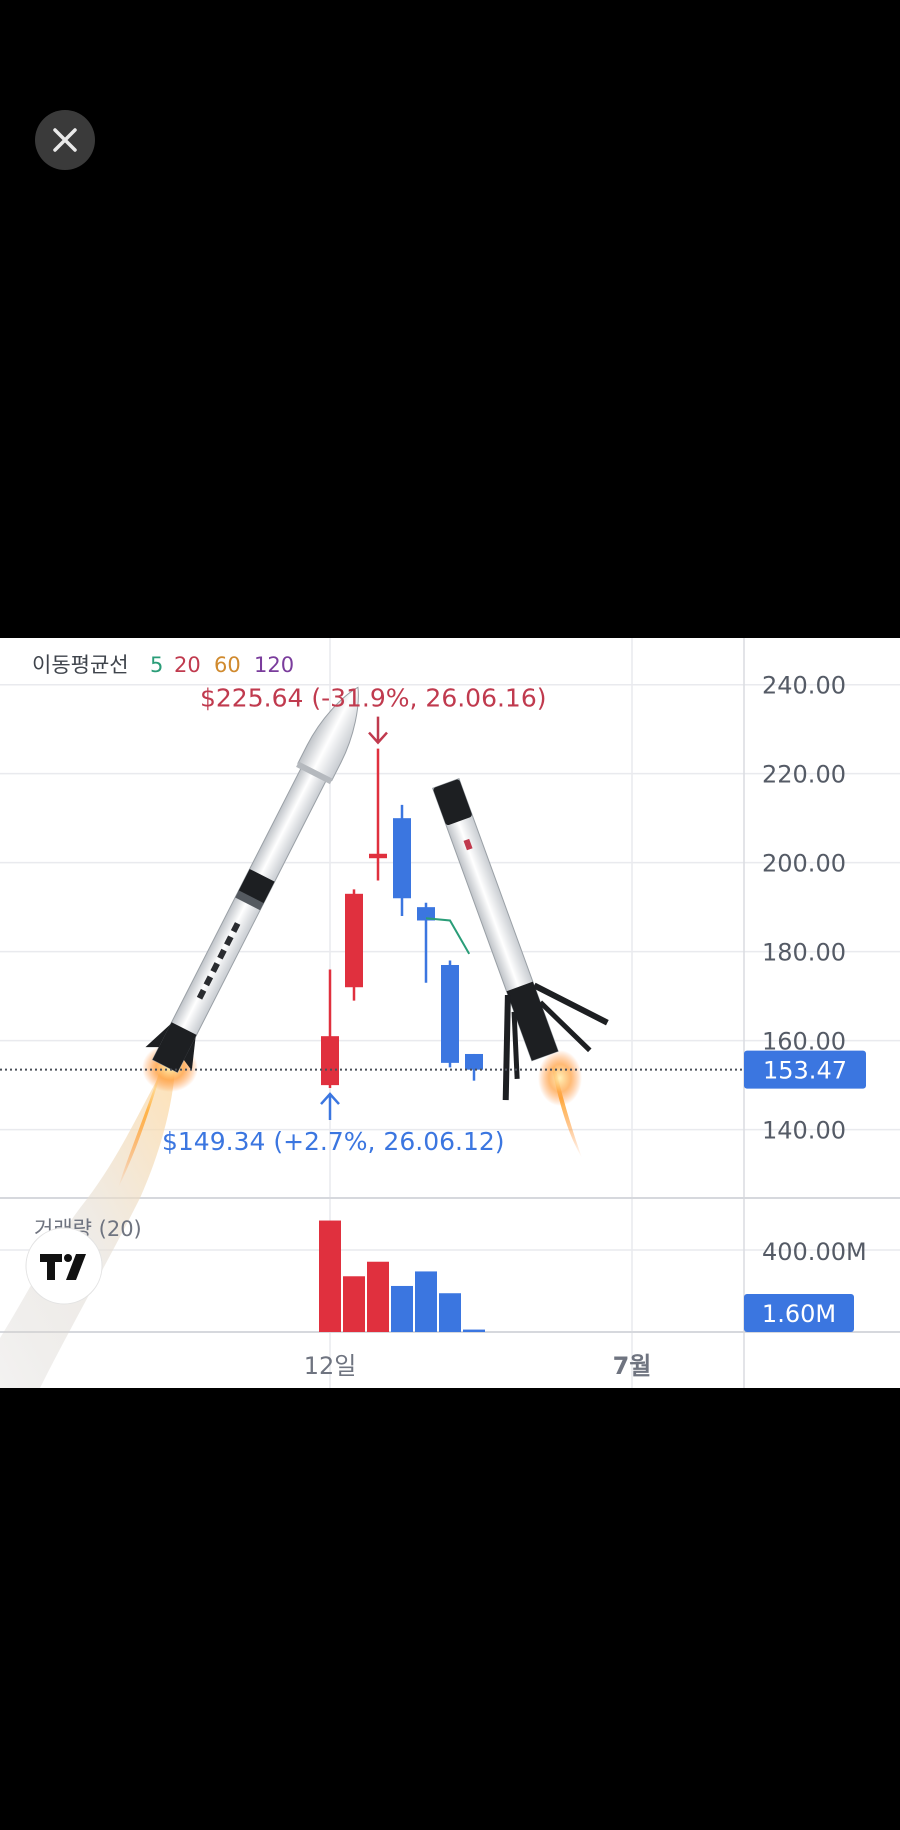  Describe the element at coordinates (373, 698) in the screenshot. I see `high-annotation: $225.64 (-31.9%, 26.06.16)` at that location.